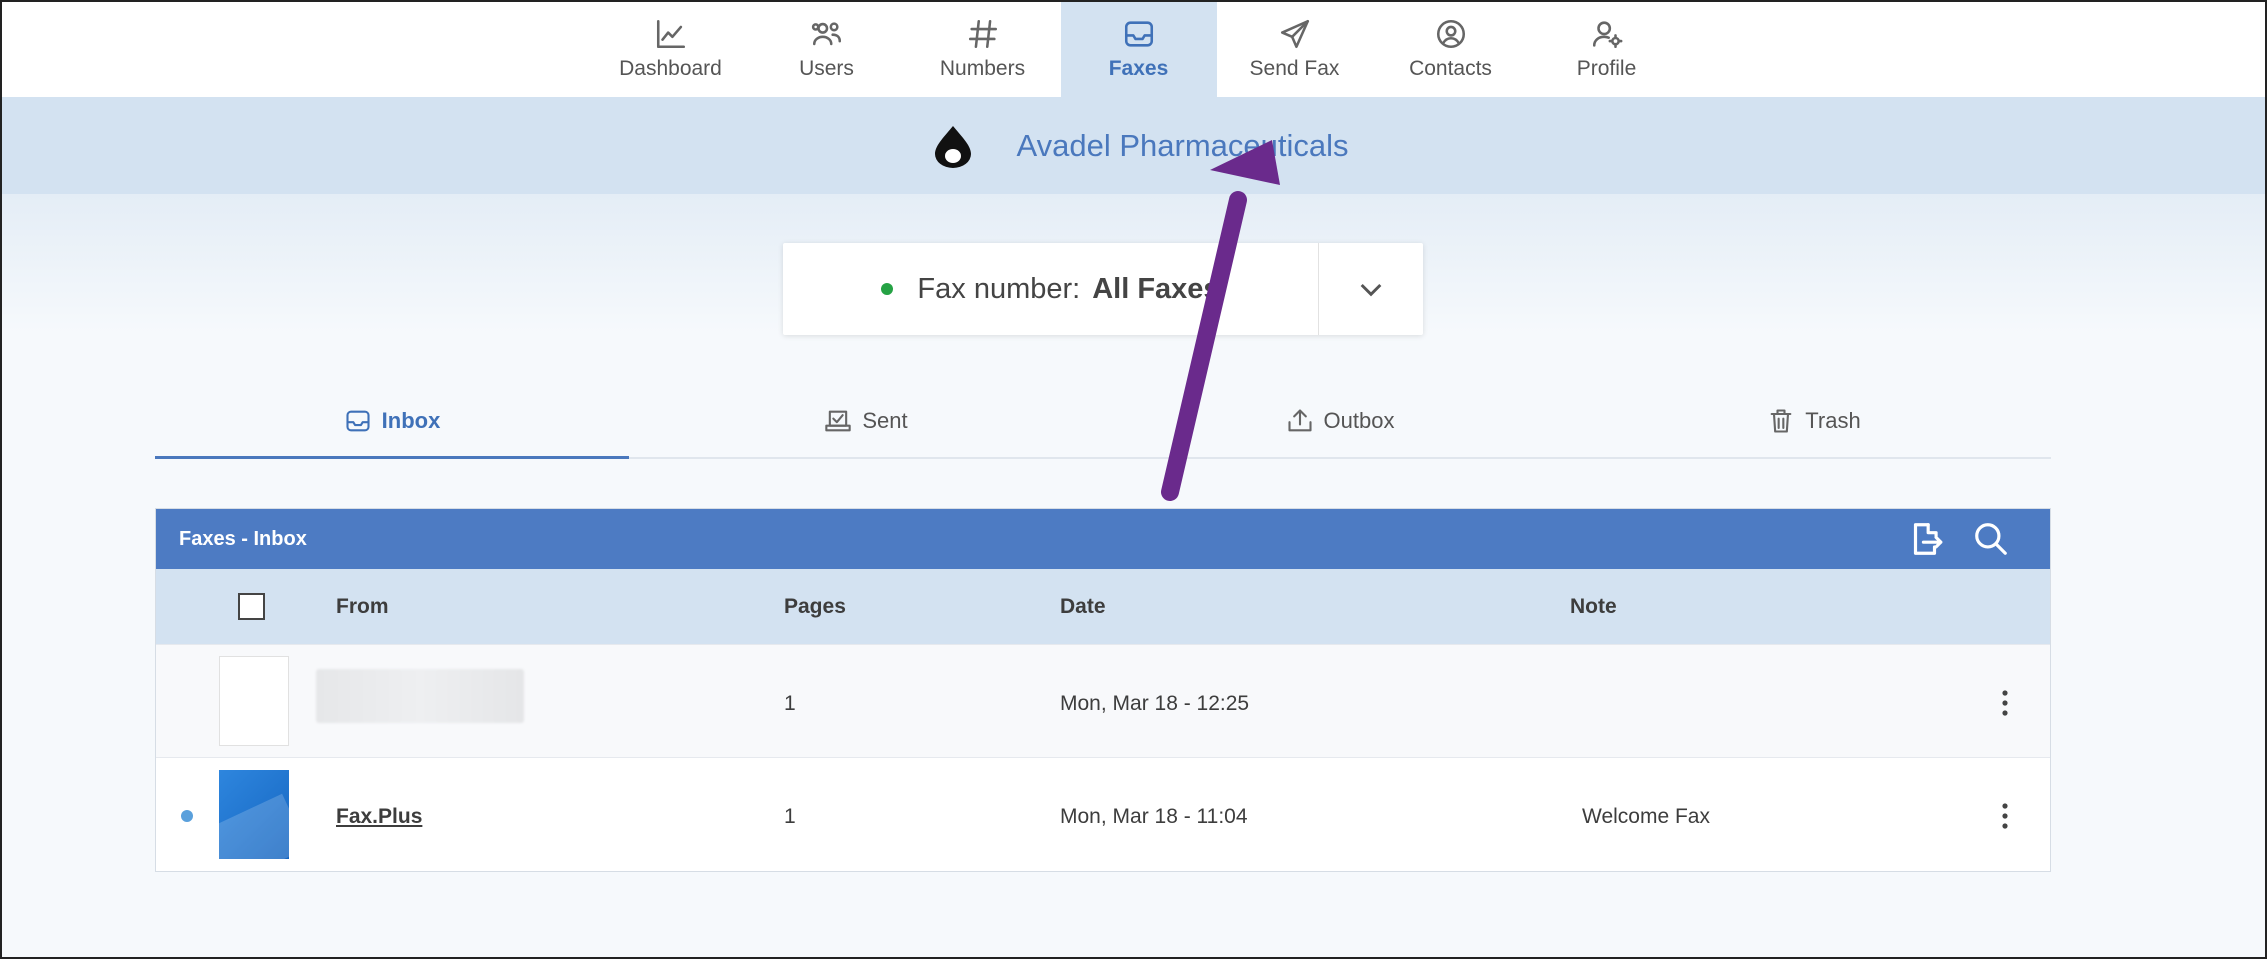 This screenshot has height=959, width=2267. I want to click on table-row: 1 Mon, Mar 18 - 12:25, so click(1103, 700).